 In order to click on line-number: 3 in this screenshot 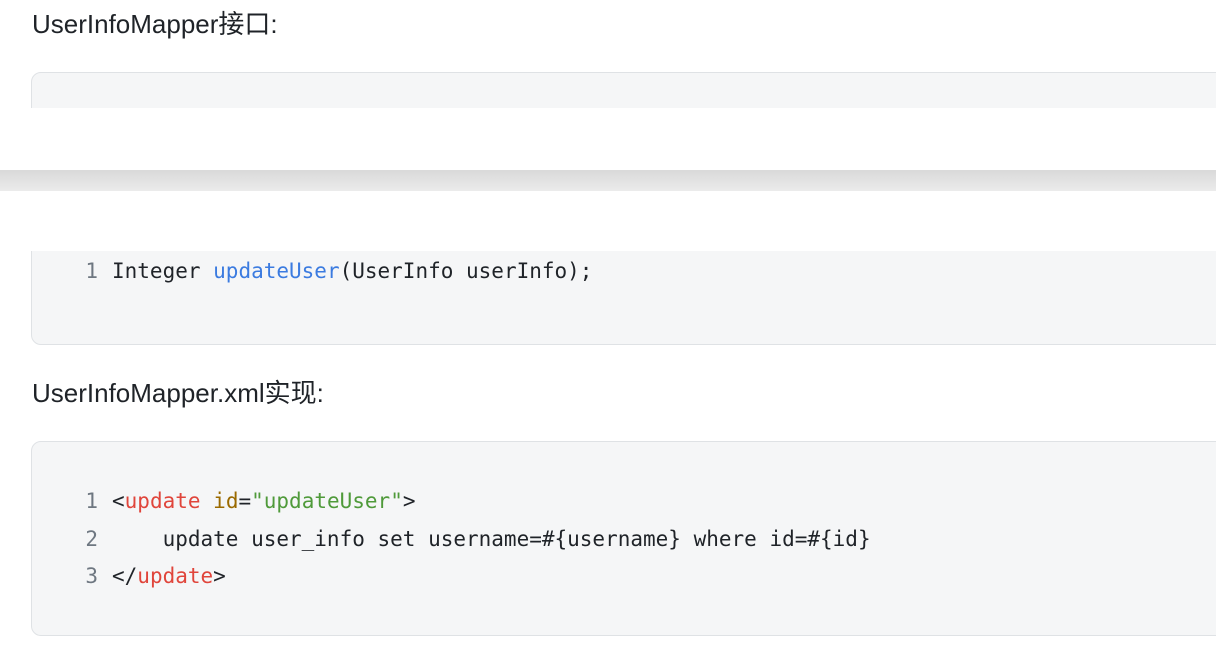, I will do `click(91, 576)`.